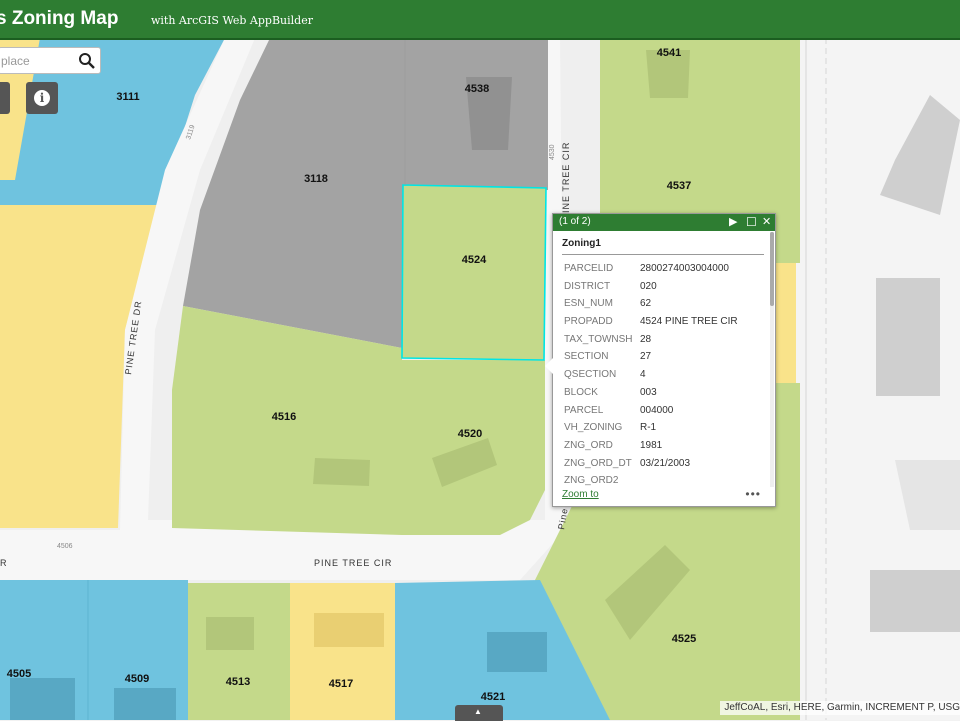  What do you see at coordinates (664, 447) in the screenshot?
I see `attribute-row: ZNG_ORD 1981` at bounding box center [664, 447].